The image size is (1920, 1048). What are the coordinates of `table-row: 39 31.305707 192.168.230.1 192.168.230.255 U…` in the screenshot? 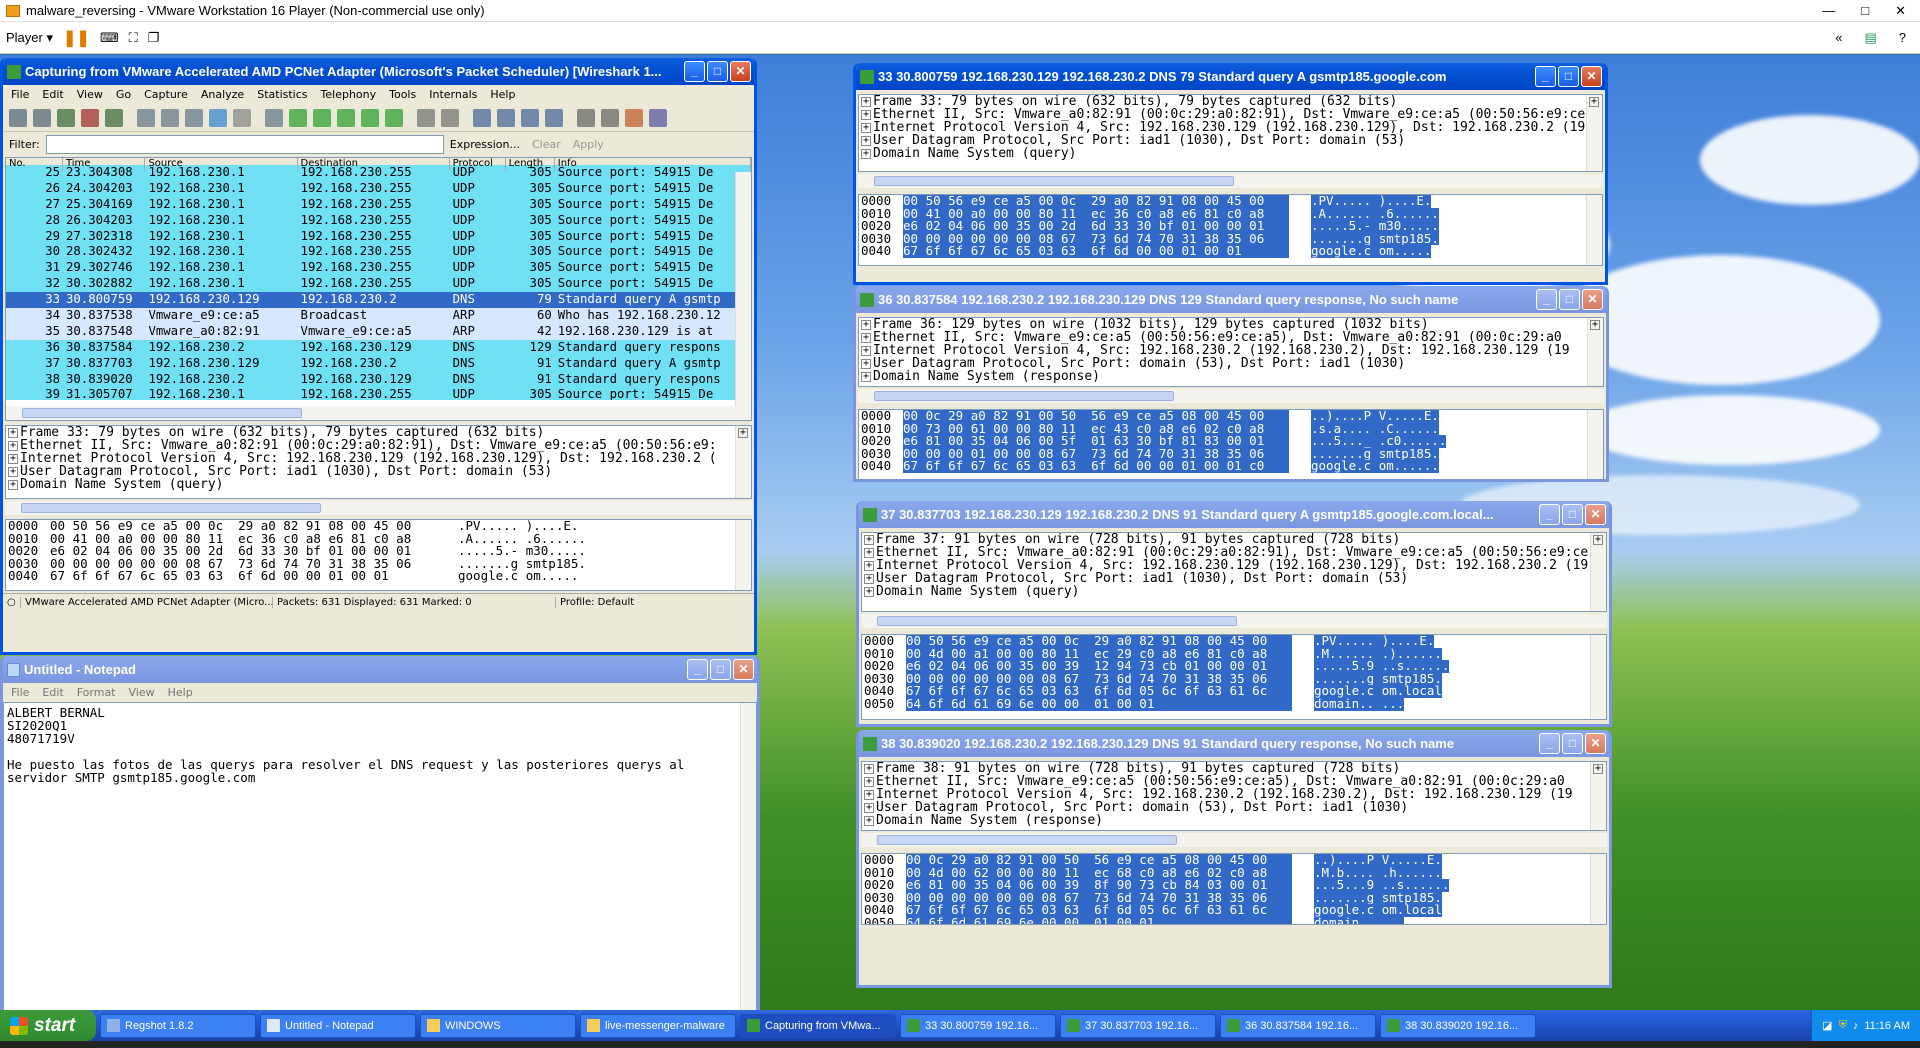 It's located at (378, 393).